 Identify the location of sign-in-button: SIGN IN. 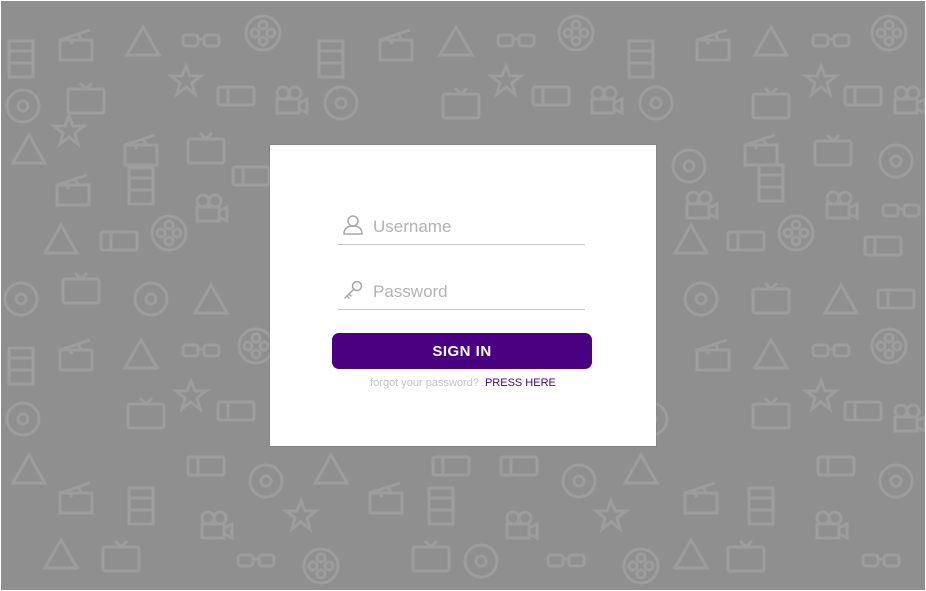
(462, 351).